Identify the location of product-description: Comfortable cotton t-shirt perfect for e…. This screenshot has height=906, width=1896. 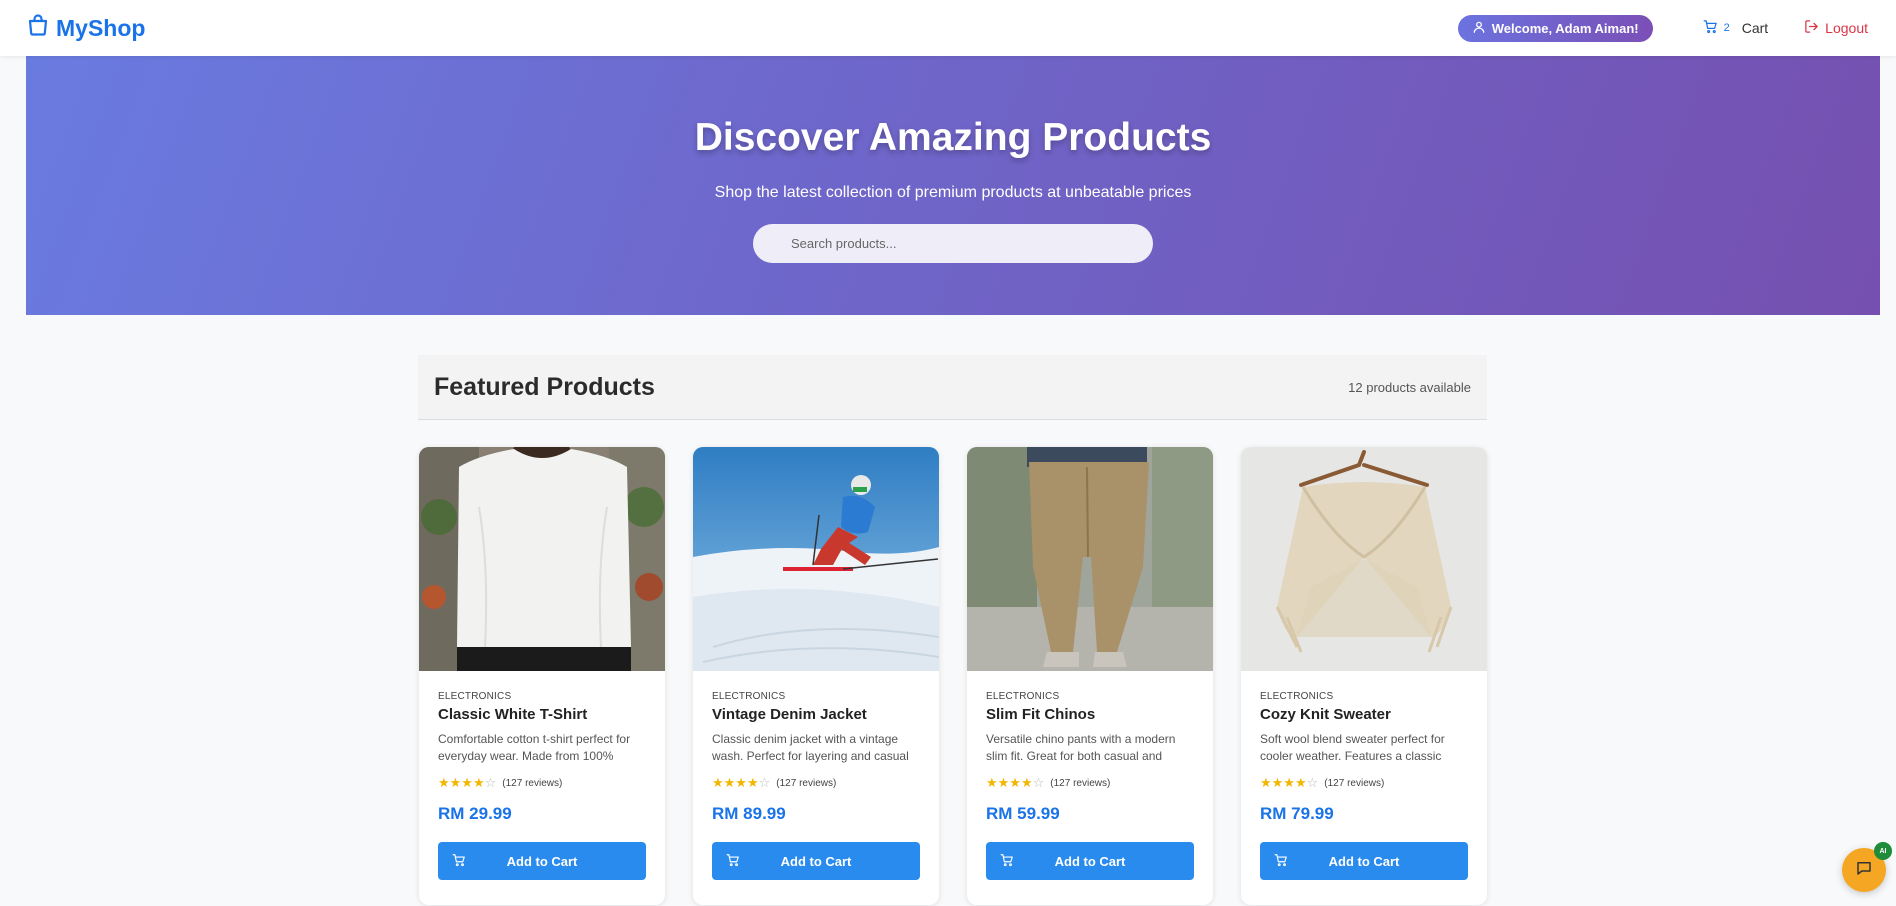
(534, 747).